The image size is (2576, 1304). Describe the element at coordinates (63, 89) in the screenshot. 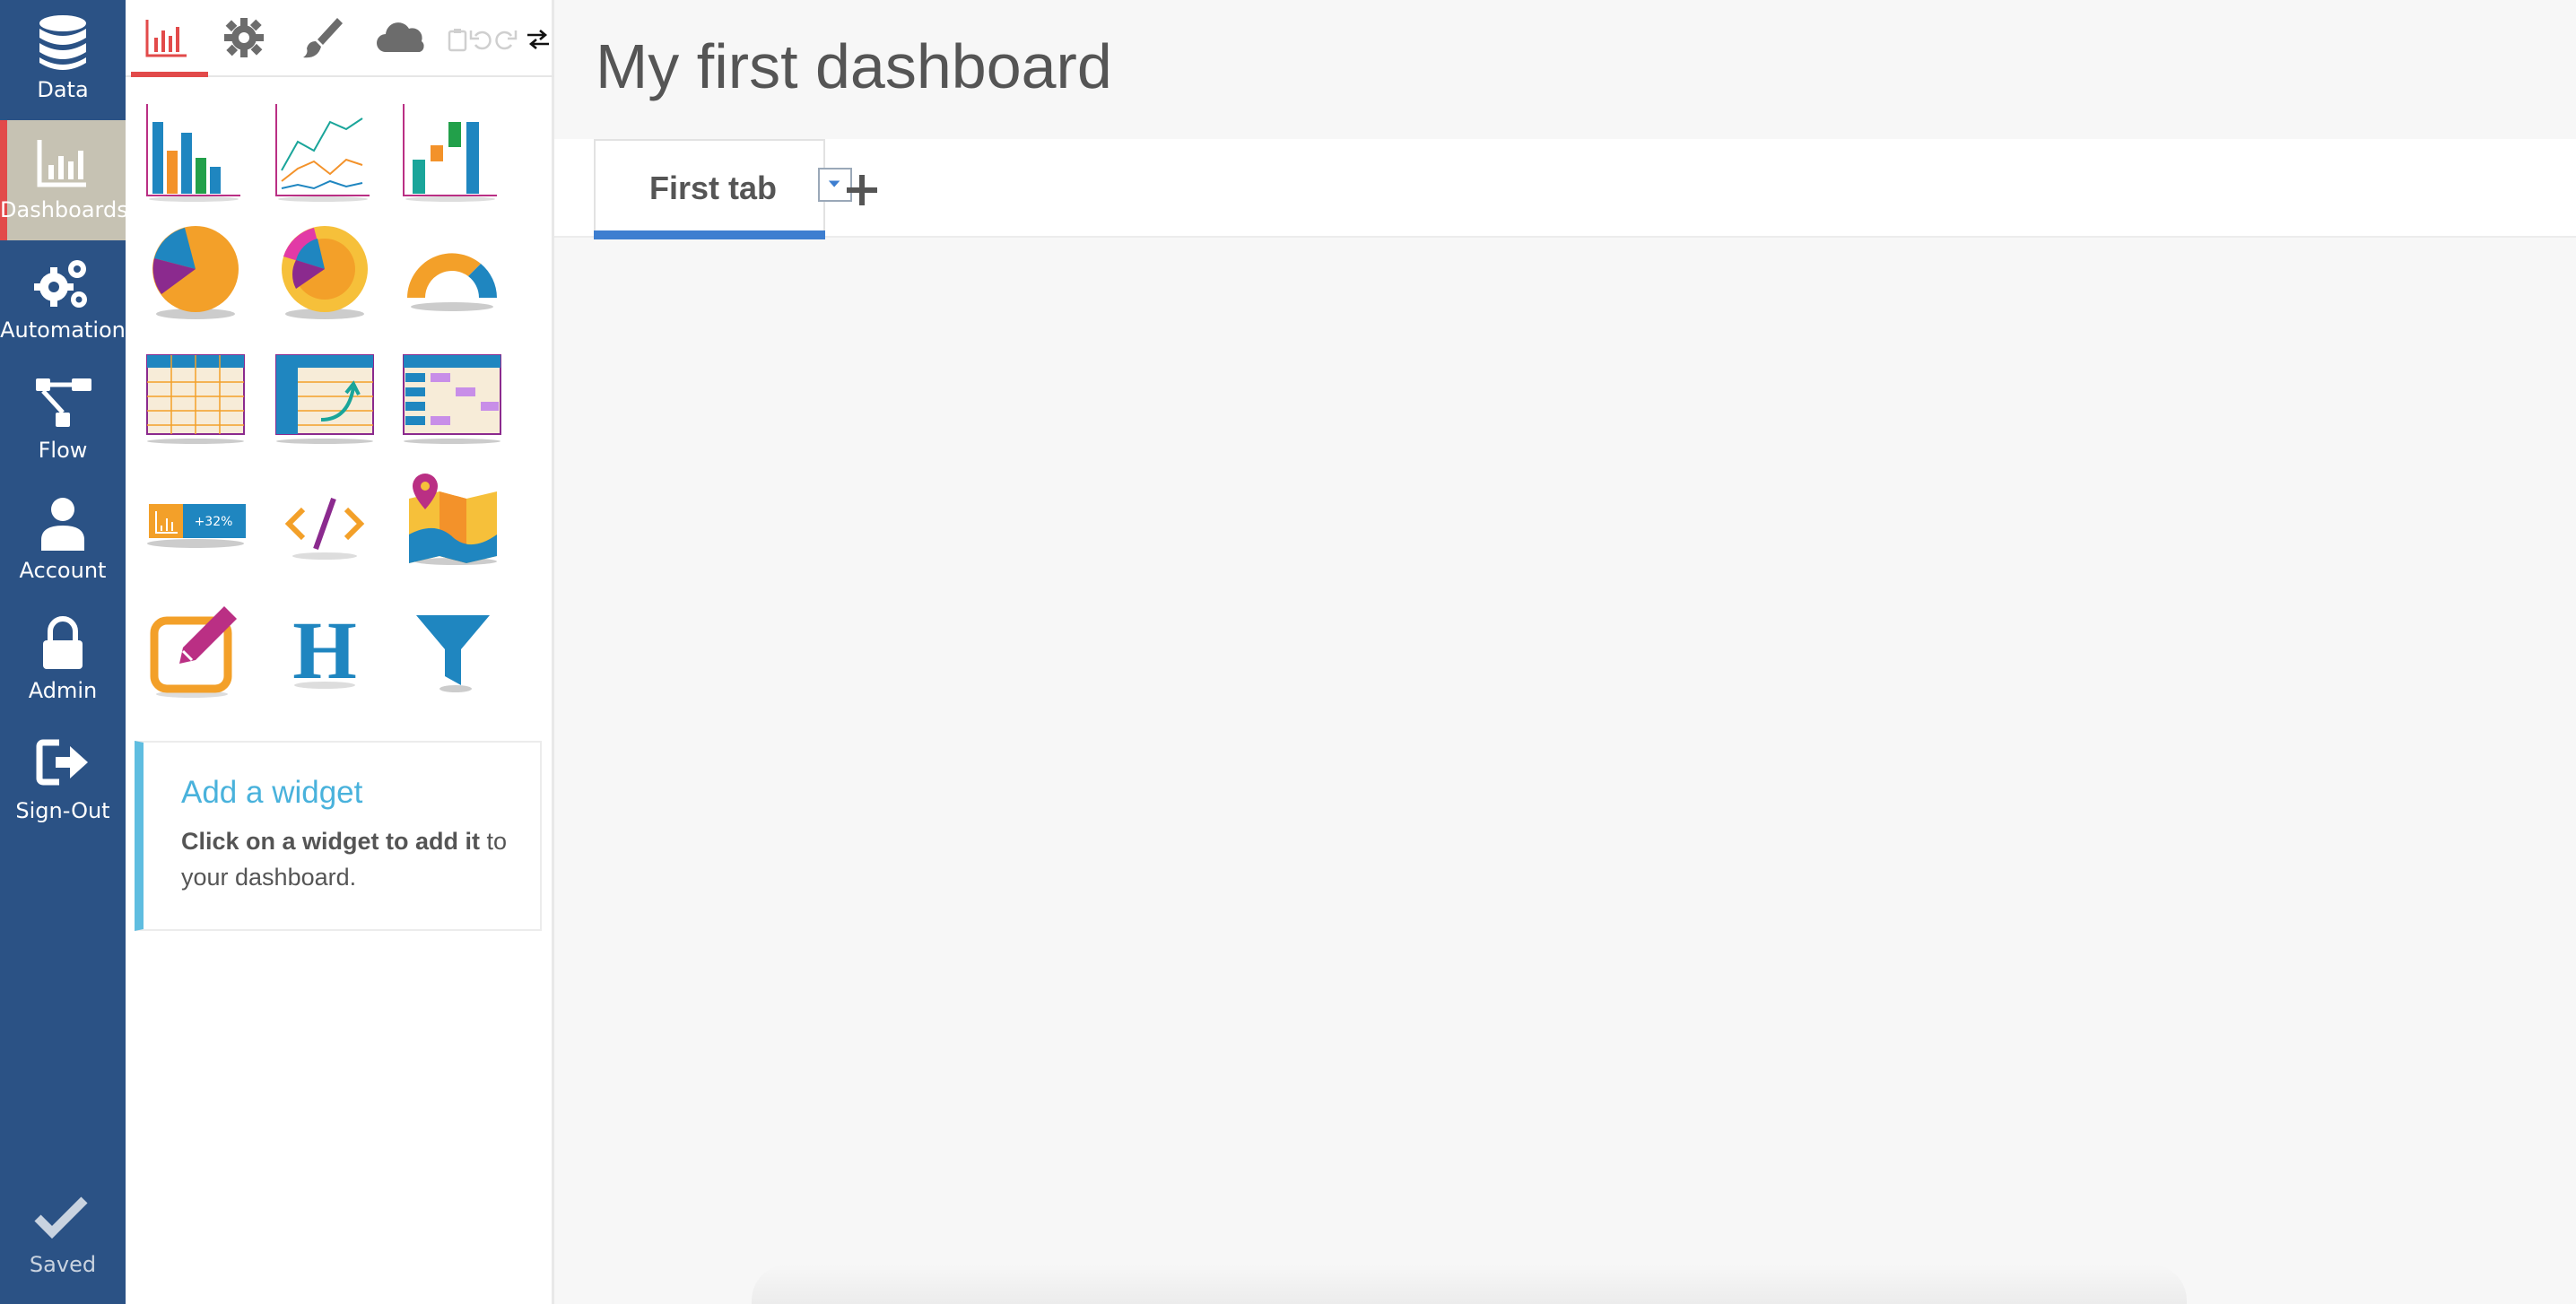

I see `nav-label: Data` at that location.